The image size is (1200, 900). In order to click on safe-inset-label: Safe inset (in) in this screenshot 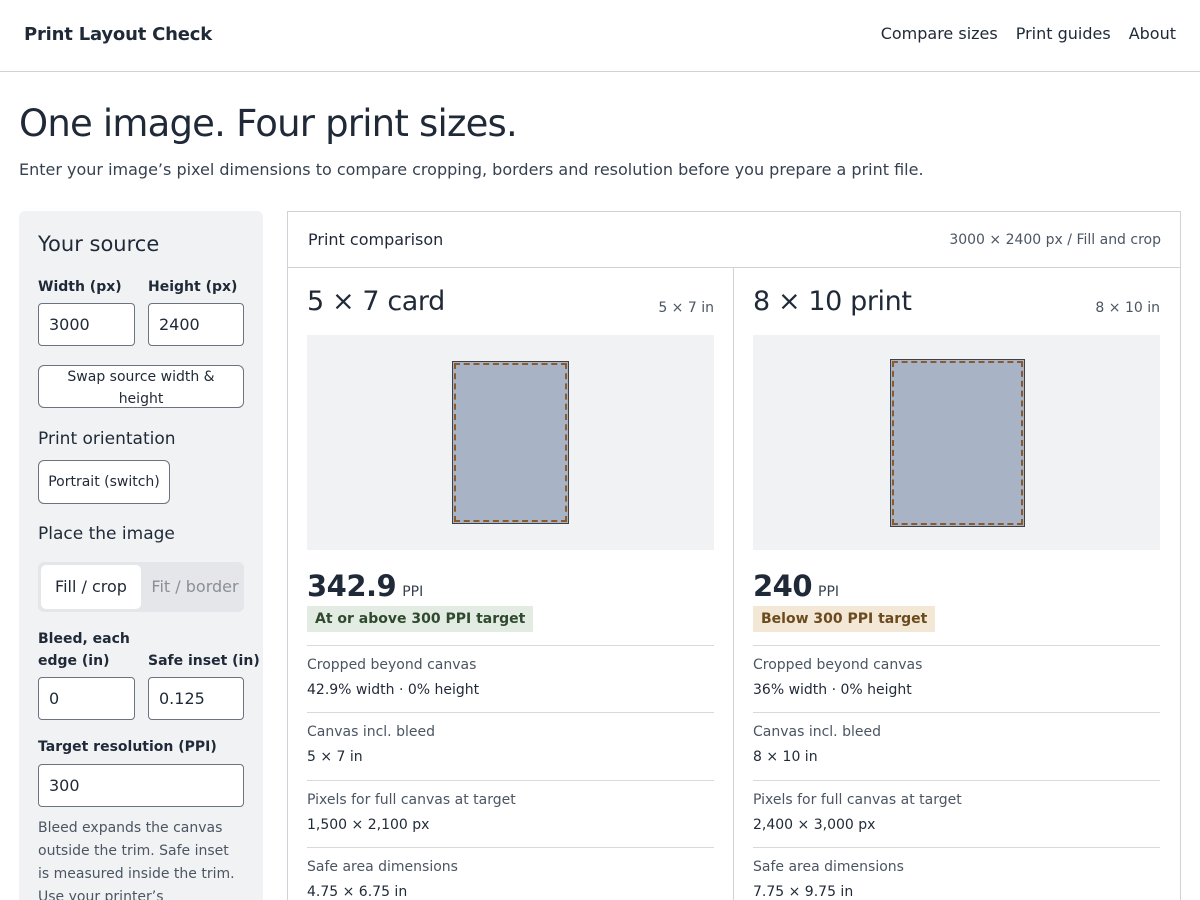, I will do `click(204, 661)`.